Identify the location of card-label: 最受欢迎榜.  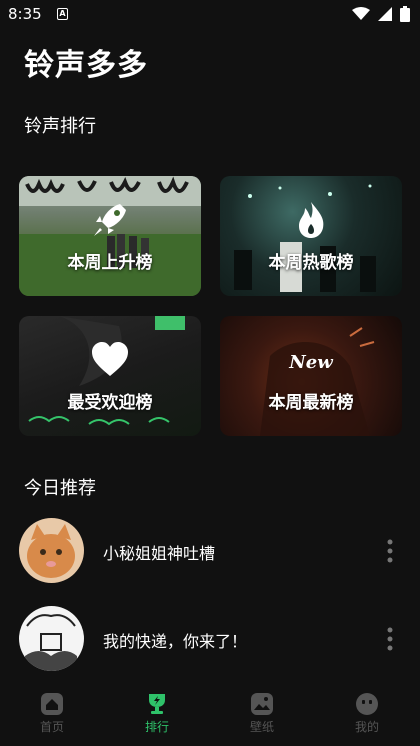
(110, 403).